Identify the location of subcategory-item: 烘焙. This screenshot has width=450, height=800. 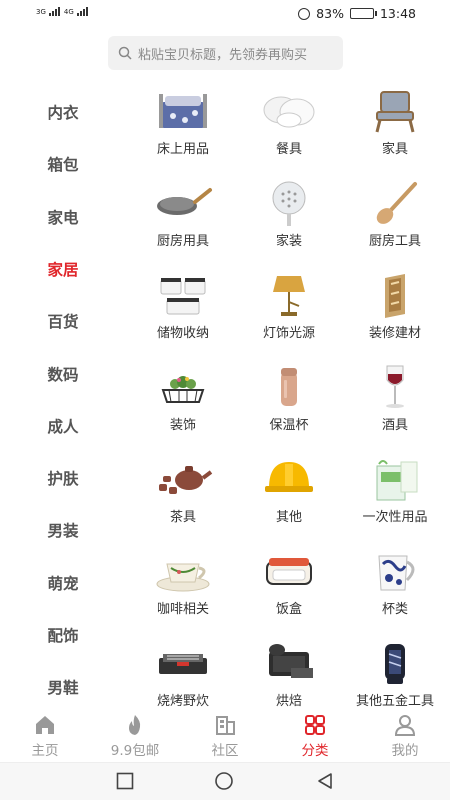
(289, 673).